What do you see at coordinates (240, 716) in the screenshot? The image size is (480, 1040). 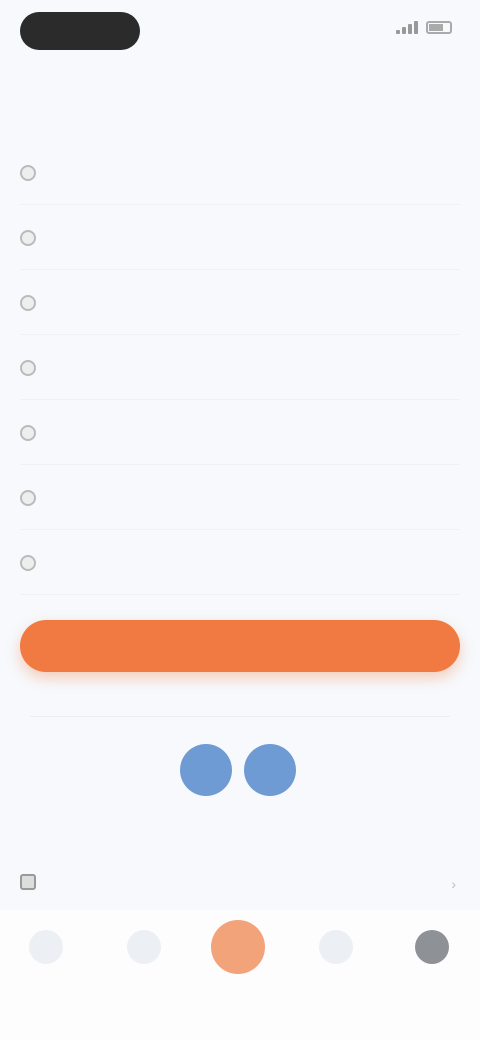 I see `section-divider` at bounding box center [240, 716].